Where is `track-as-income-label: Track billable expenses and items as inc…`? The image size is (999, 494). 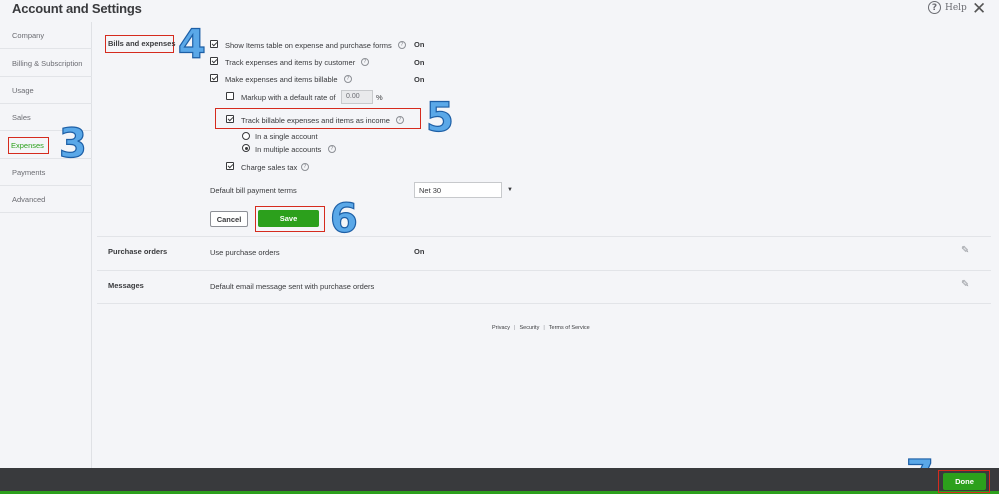 track-as-income-label: Track billable expenses and items as inc… is located at coordinates (315, 120).